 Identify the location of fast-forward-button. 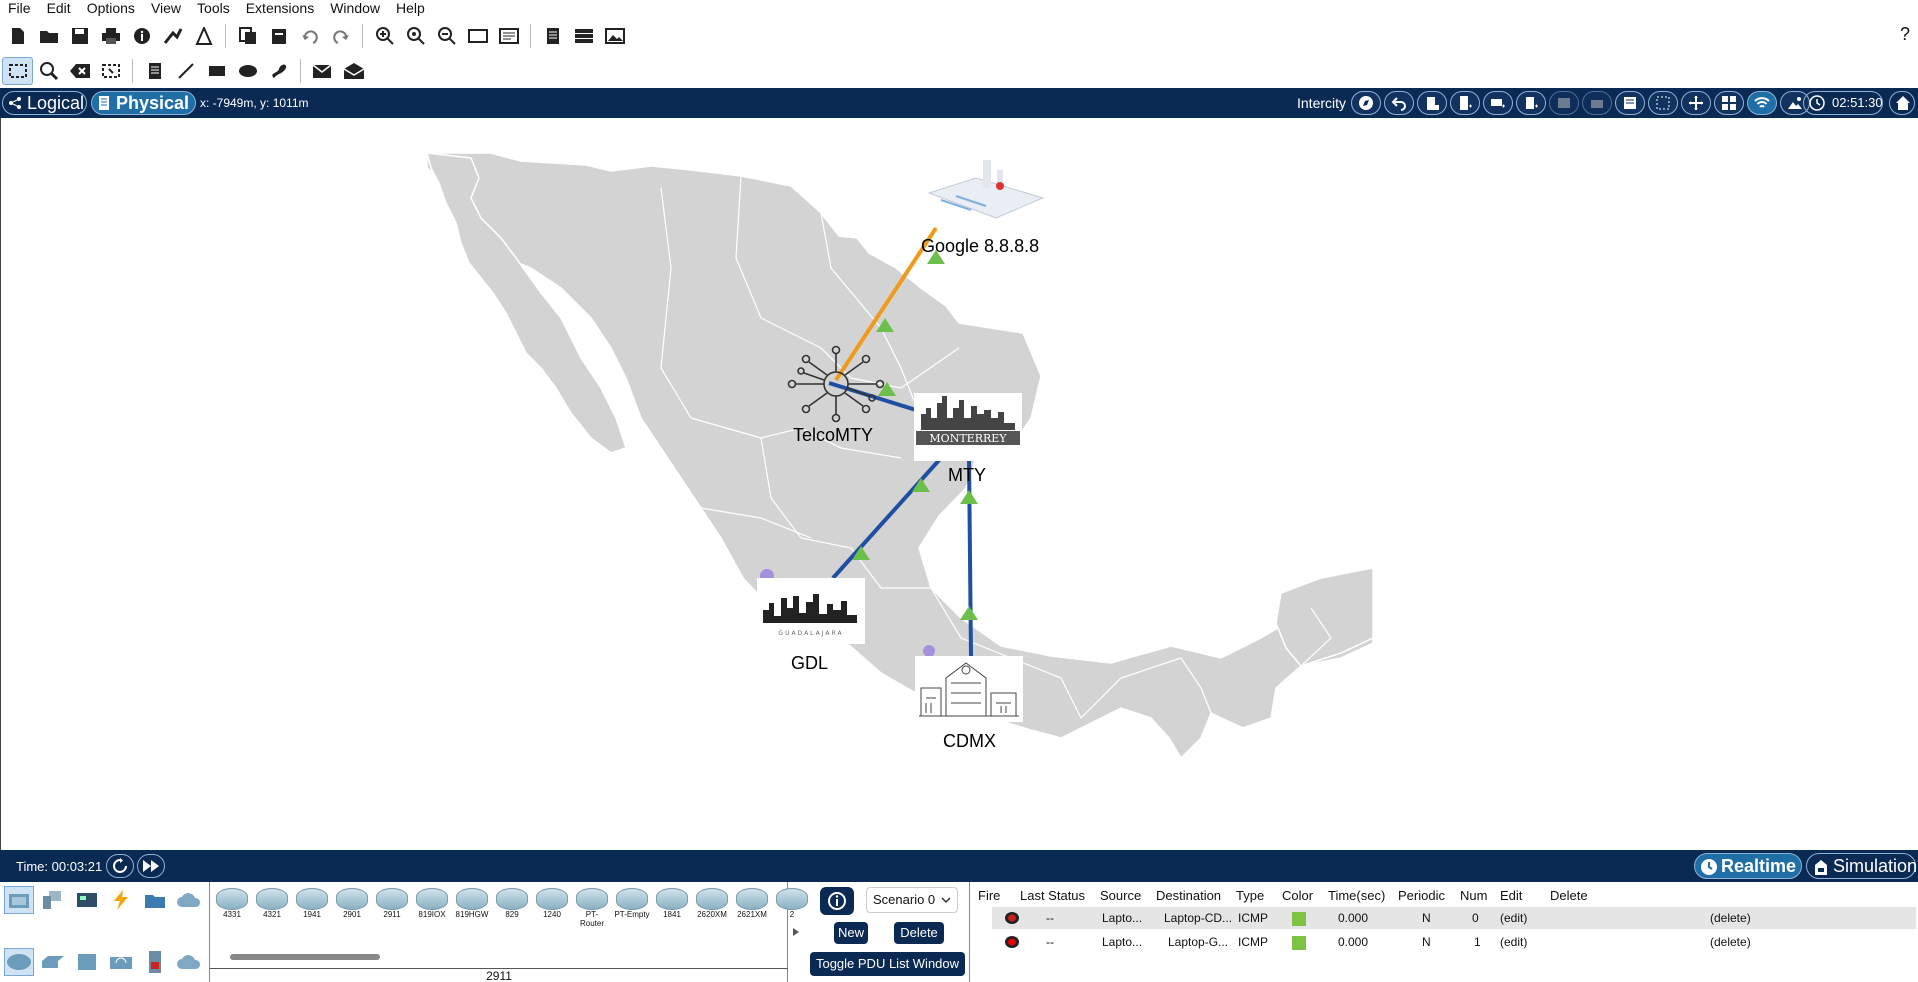
(151, 866).